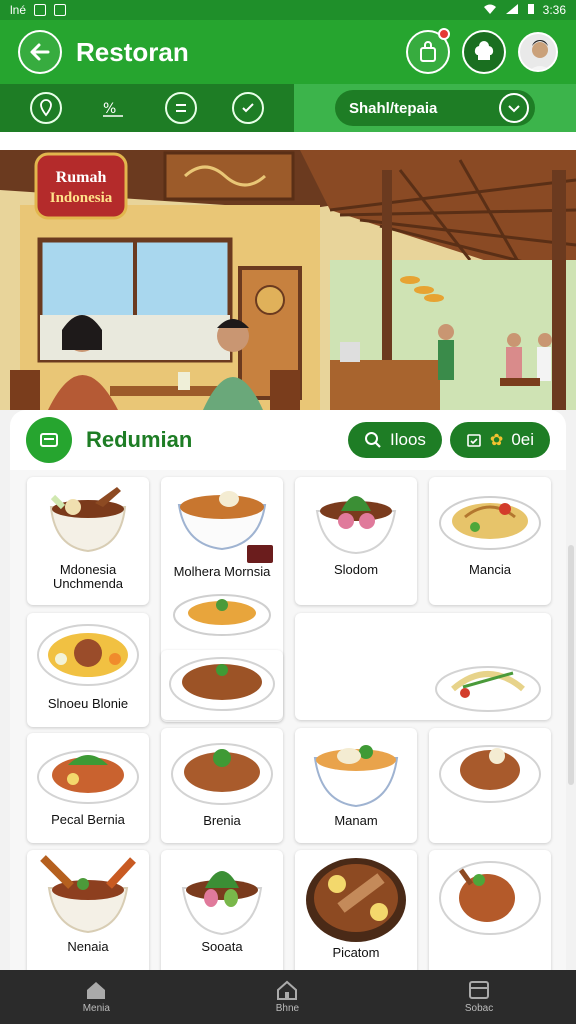 The width and height of the screenshot is (576, 1024). I want to click on notification-badge, so click(444, 34).